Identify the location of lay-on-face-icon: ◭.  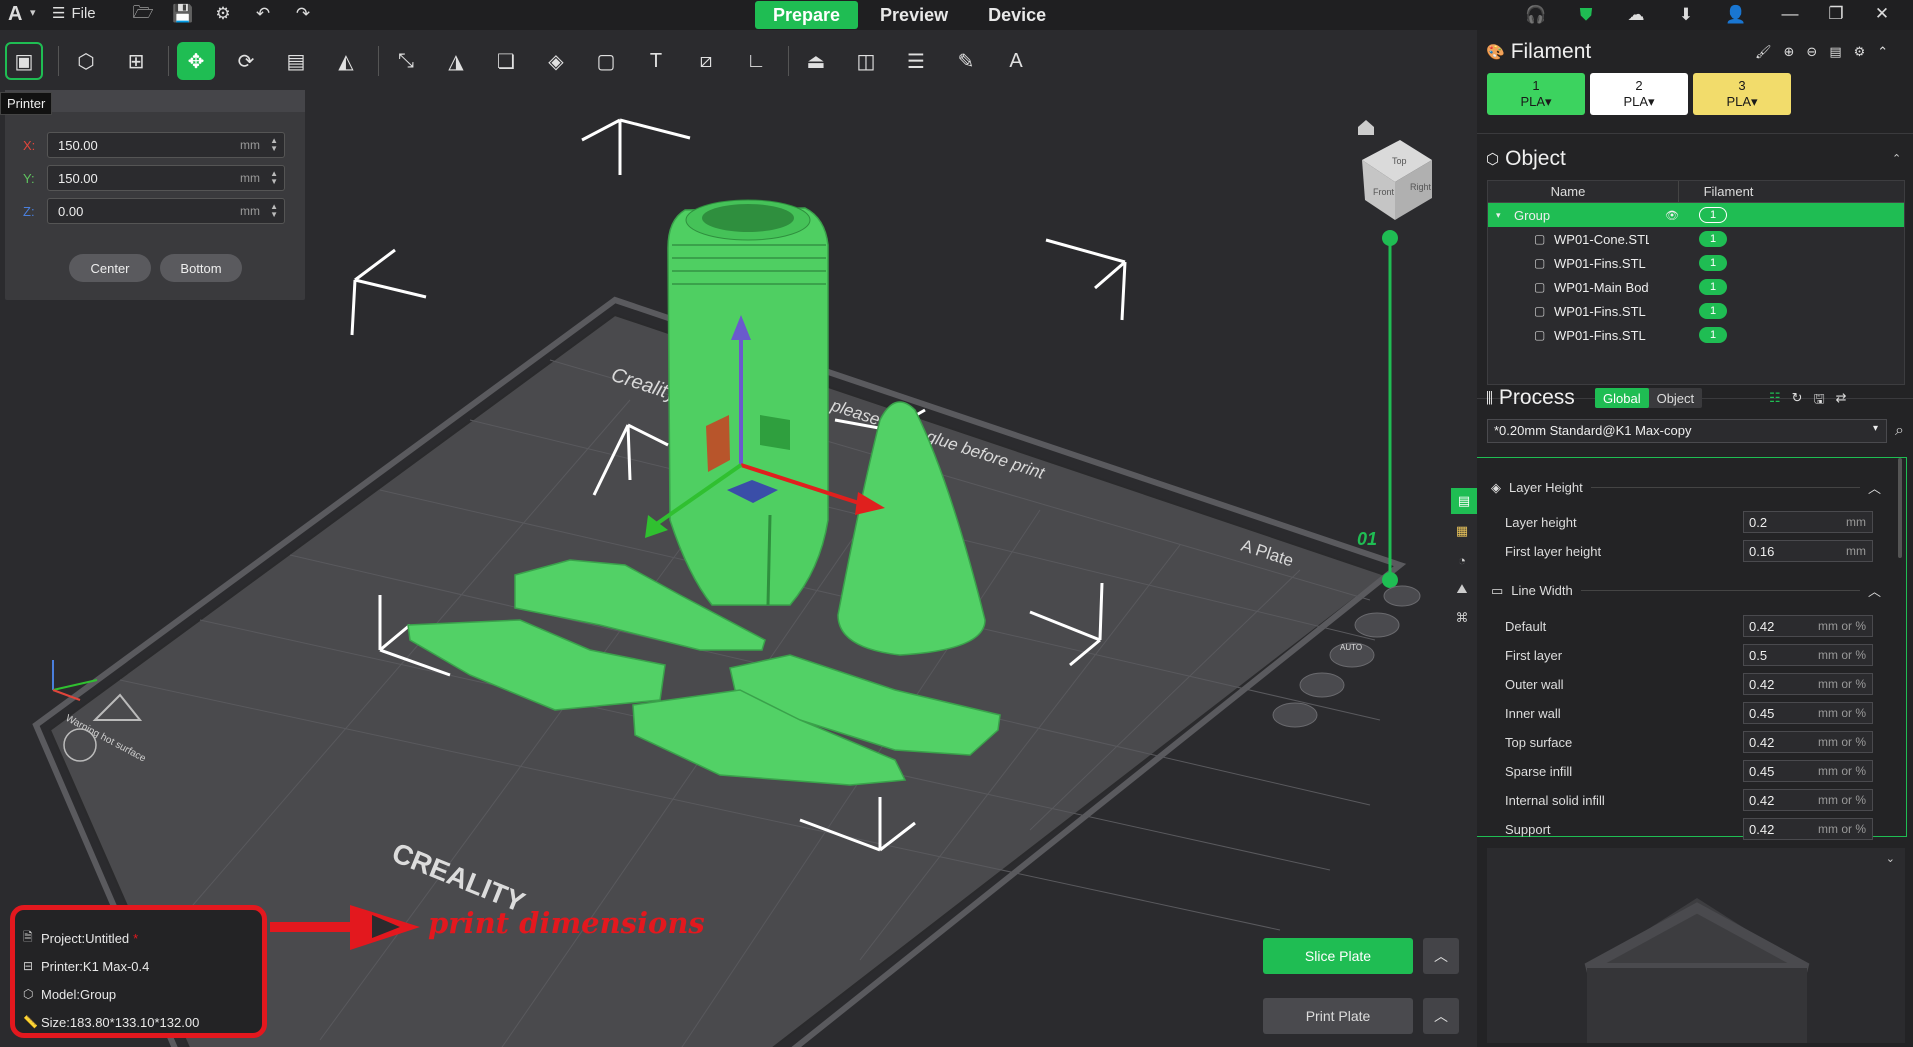
(346, 61).